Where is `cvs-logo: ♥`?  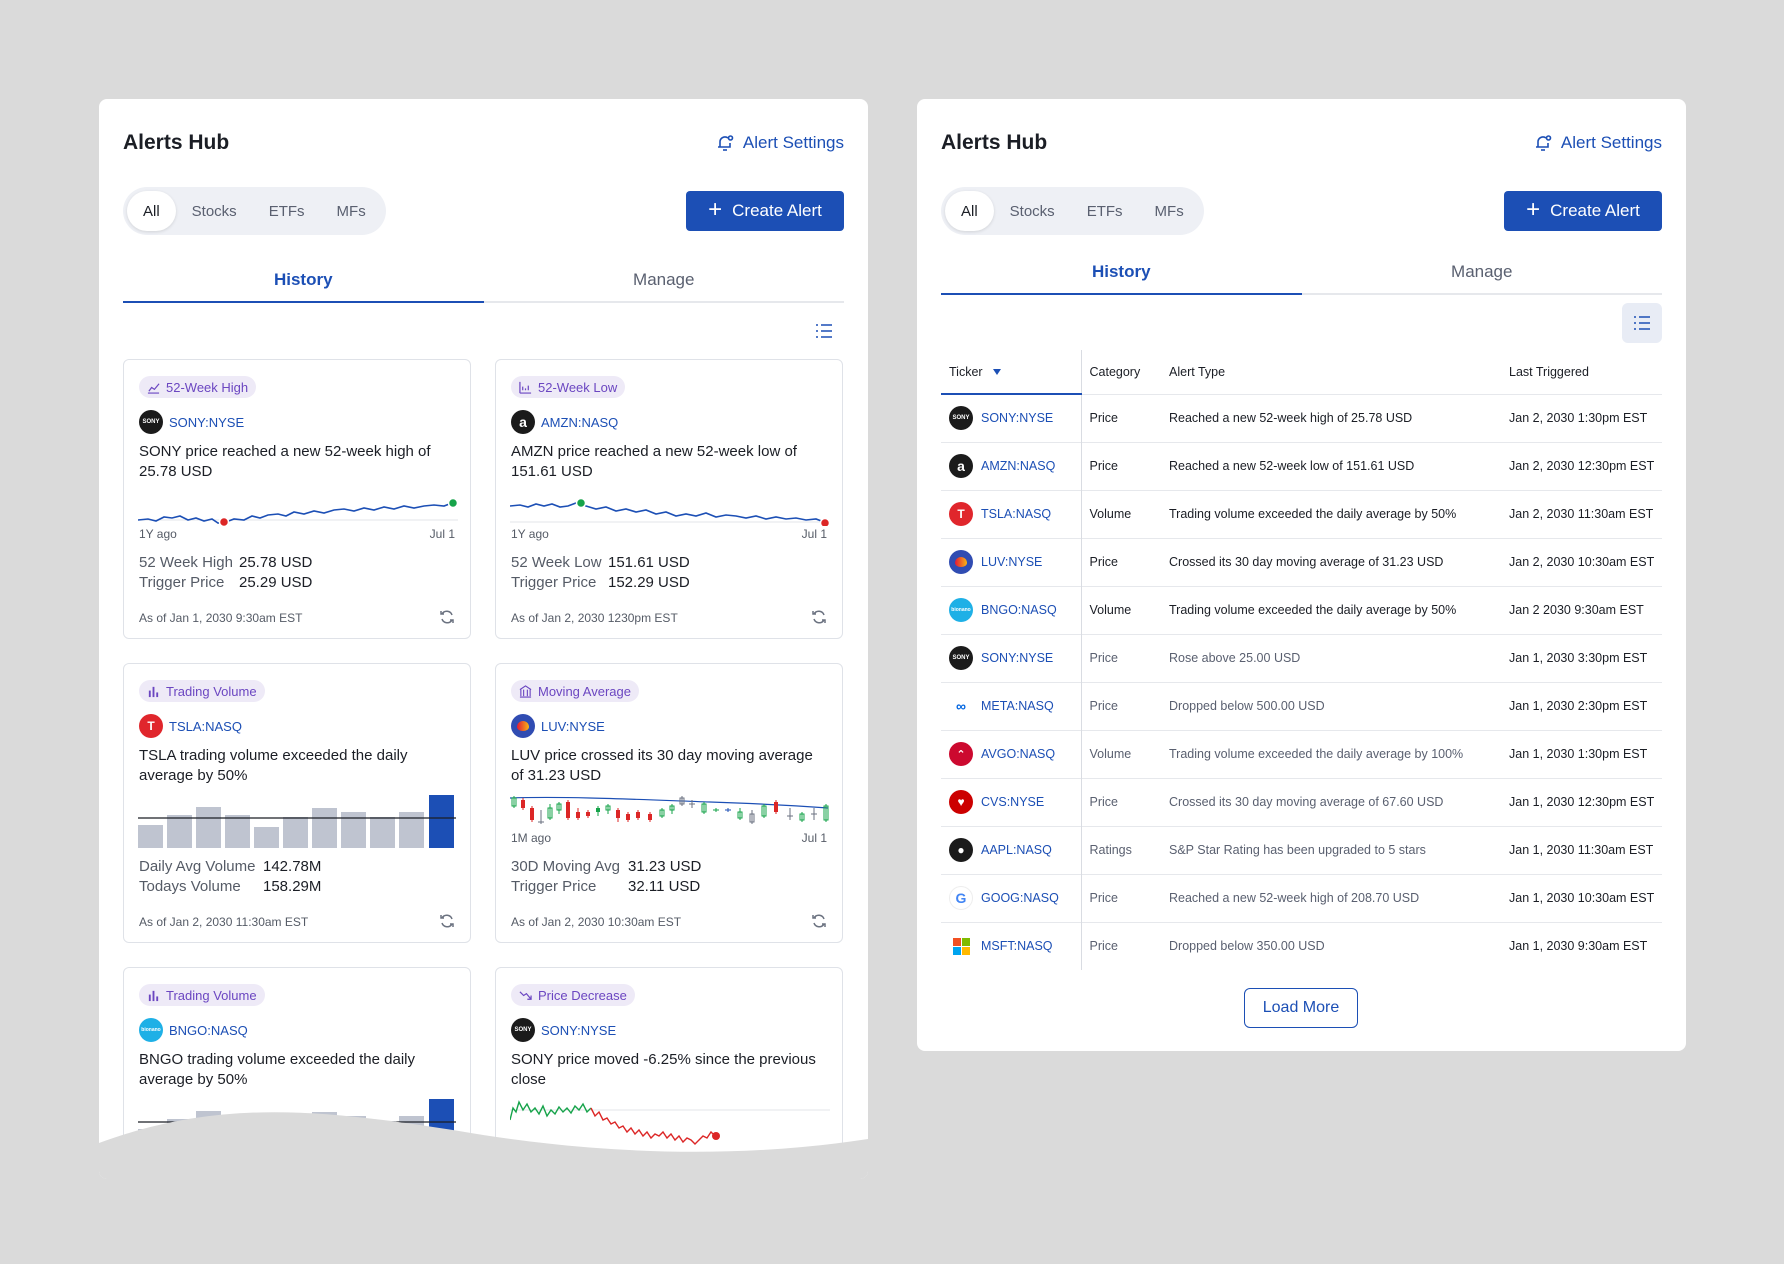 cvs-logo: ♥ is located at coordinates (961, 802).